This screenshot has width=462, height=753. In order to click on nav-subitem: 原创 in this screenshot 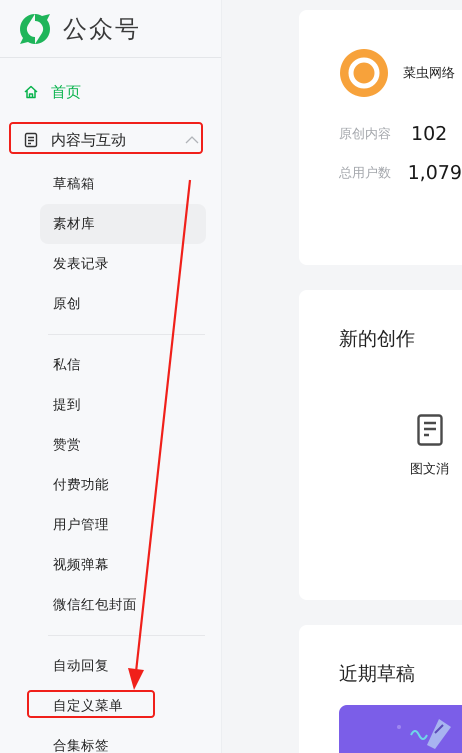, I will do `click(123, 304)`.